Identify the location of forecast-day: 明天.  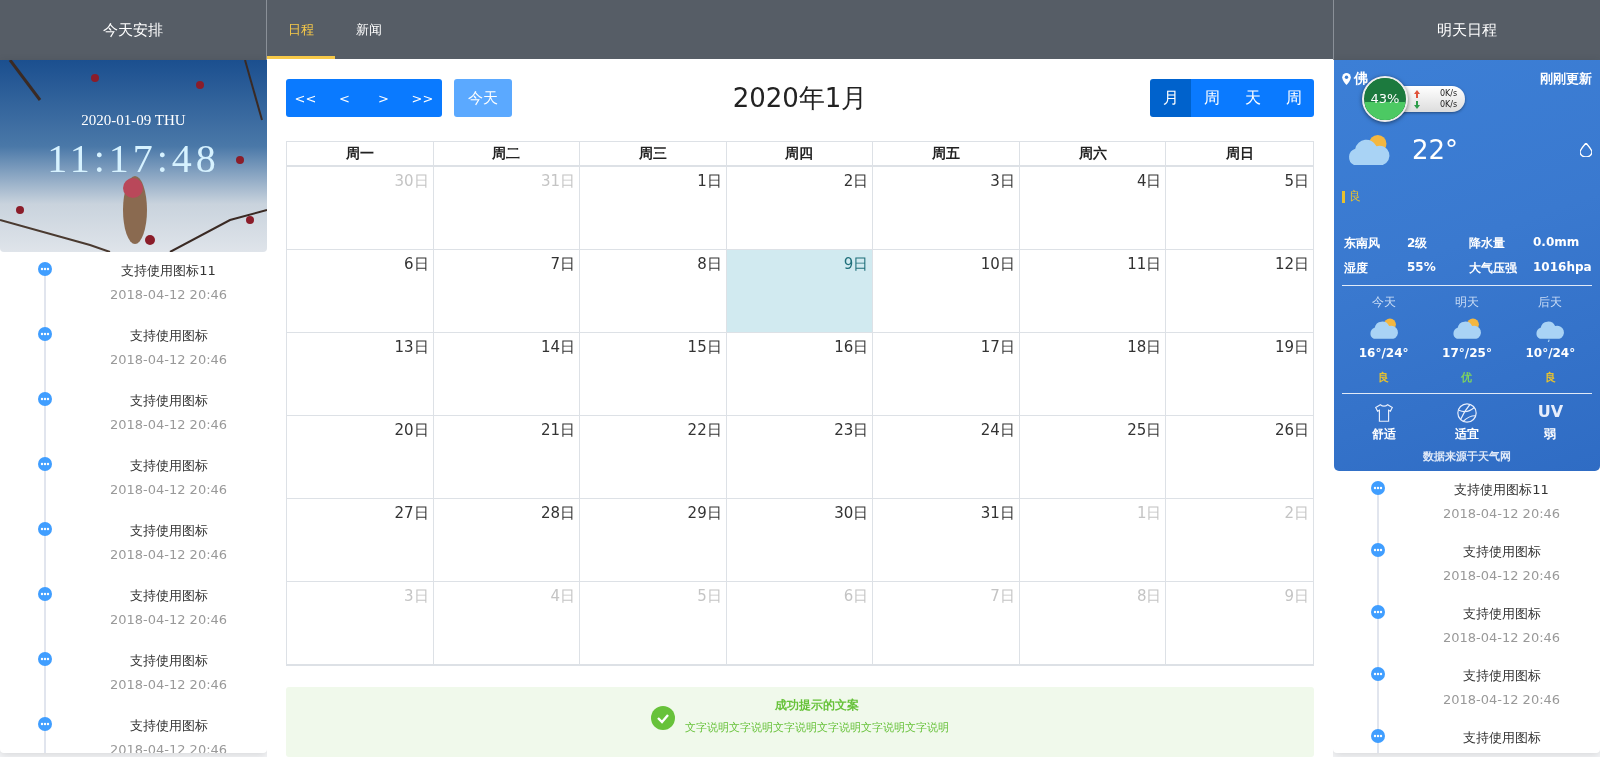
(1467, 302).